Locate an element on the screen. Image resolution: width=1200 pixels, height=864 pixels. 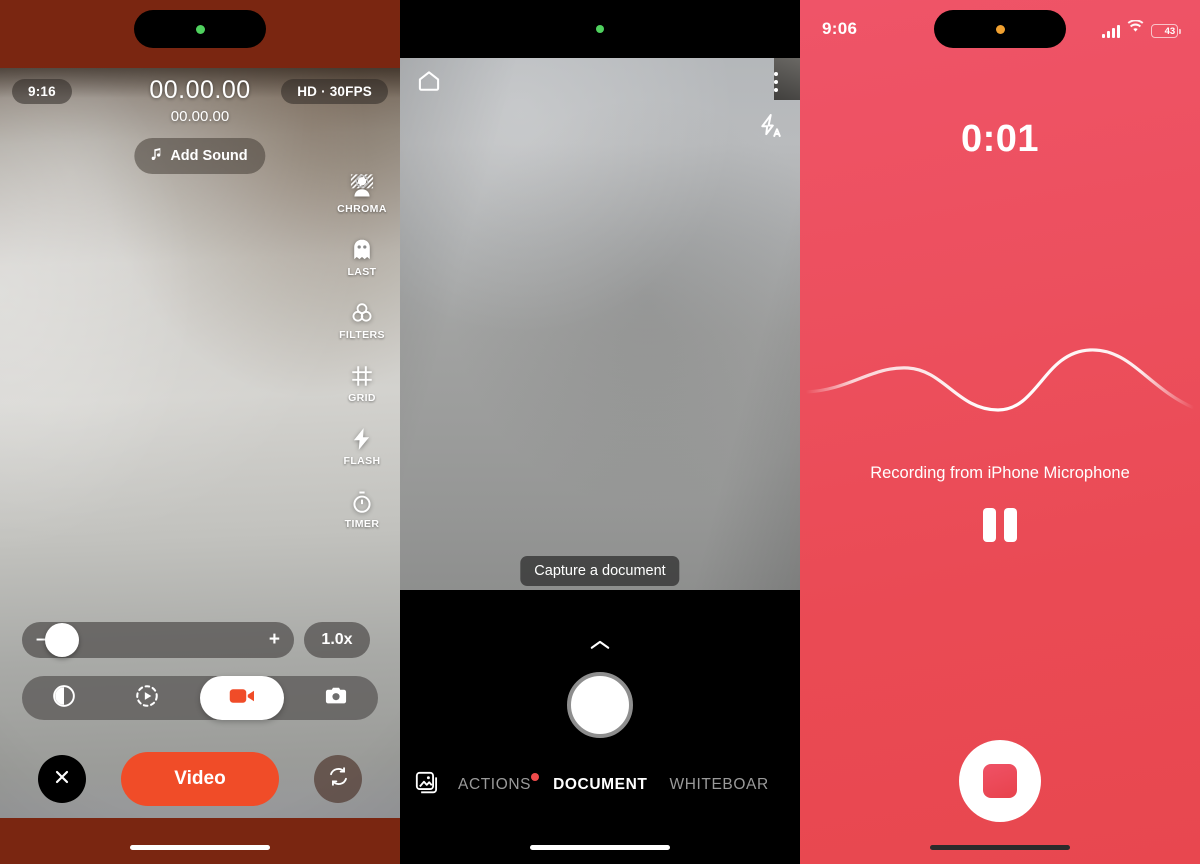
photo-camera-icon is located at coordinates (336, 698).